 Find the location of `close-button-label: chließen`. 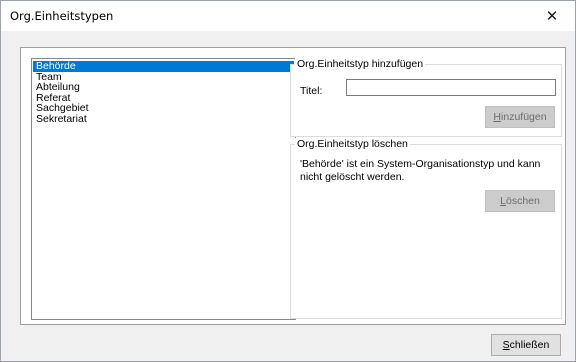

close-button-label: chließen is located at coordinates (529, 345).